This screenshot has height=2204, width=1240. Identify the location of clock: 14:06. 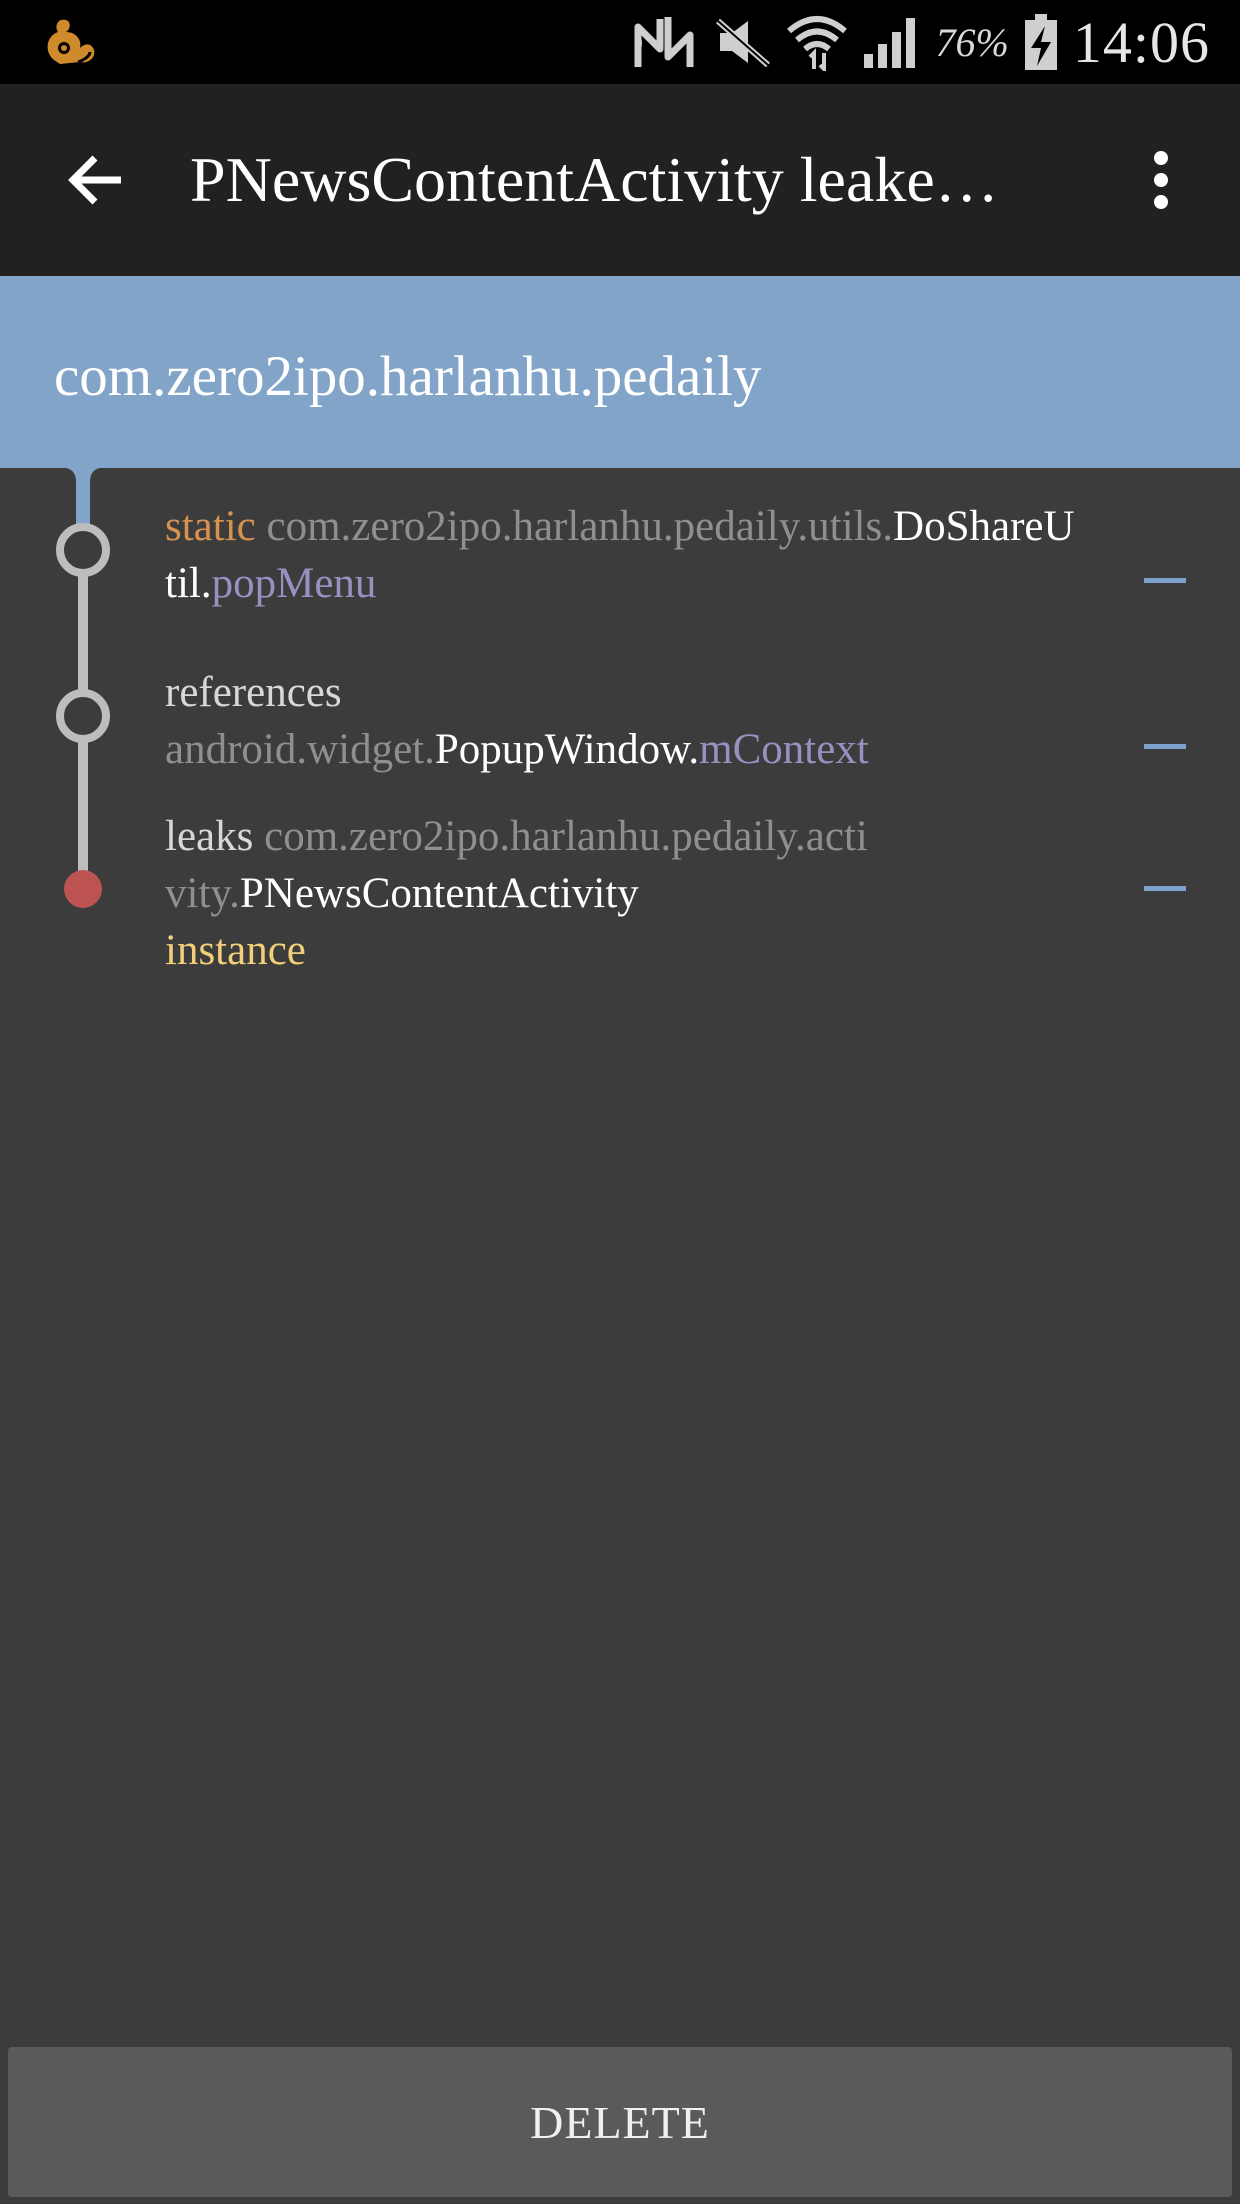
(1141, 42).